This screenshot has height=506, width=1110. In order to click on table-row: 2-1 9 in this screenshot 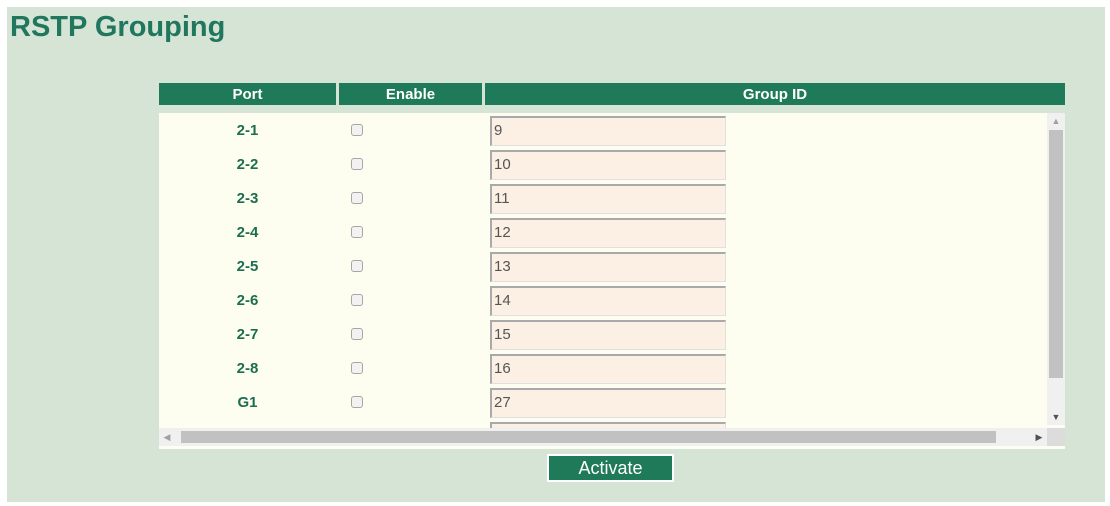, I will do `click(598, 132)`.